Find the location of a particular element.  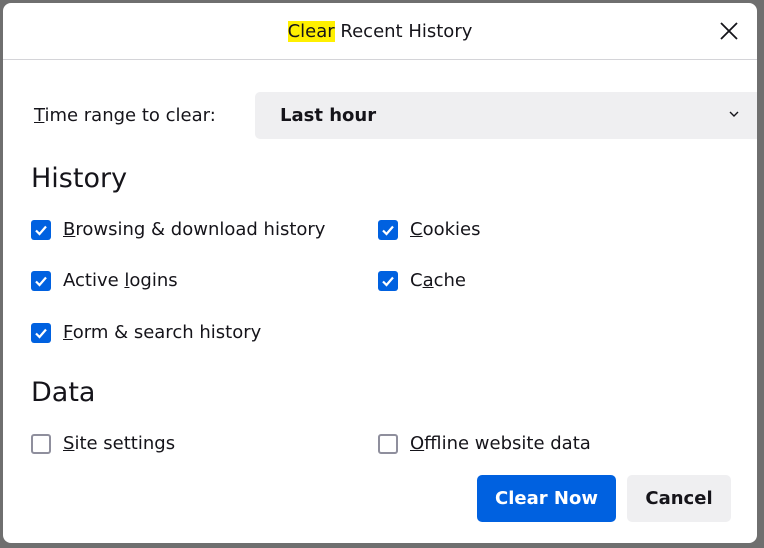

title-highlight: Clear is located at coordinates (311, 31).